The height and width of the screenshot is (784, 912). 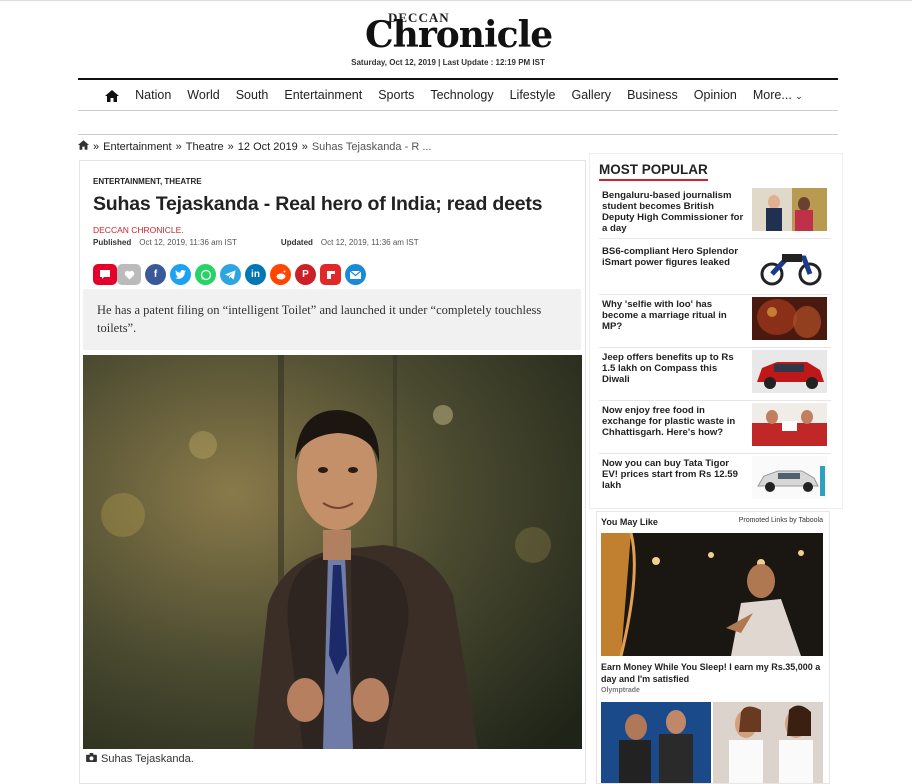 I want to click on nav-item-gallery: Gallery, so click(x=591, y=95).